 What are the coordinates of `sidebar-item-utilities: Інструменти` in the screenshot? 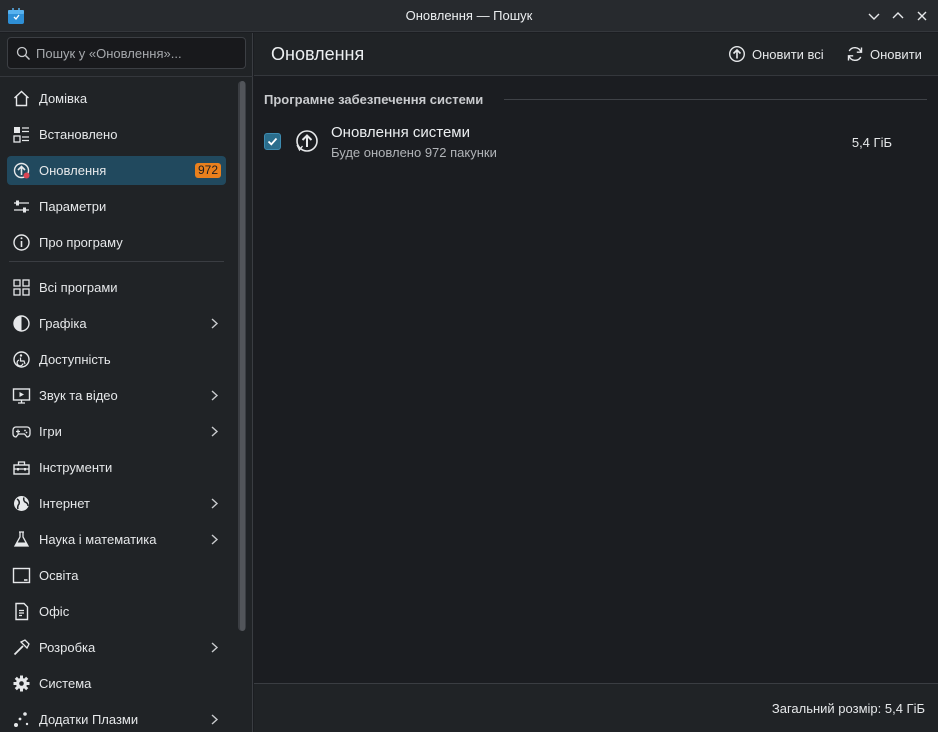 It's located at (116, 467).